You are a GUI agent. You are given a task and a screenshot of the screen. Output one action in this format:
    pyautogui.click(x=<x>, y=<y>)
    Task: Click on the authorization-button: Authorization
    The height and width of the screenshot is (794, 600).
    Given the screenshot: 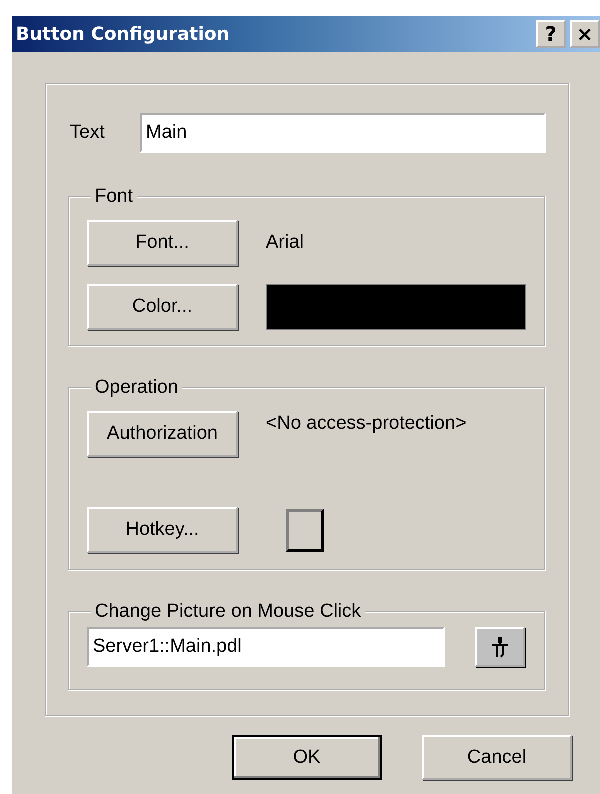 What is the action you would take?
    pyautogui.click(x=162, y=434)
    